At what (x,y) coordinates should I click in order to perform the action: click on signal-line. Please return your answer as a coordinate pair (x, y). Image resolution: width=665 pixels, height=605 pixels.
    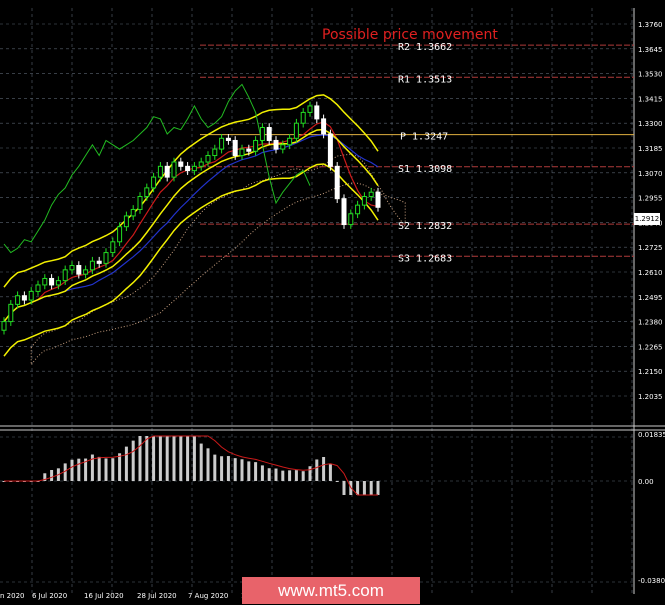
    Looking at the image, I should click on (191, 465).